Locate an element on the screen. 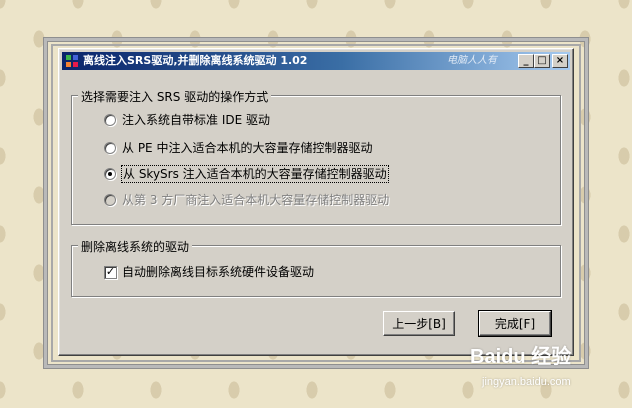 This screenshot has height=408, width=632. maximize-button: □ is located at coordinates (542, 61).